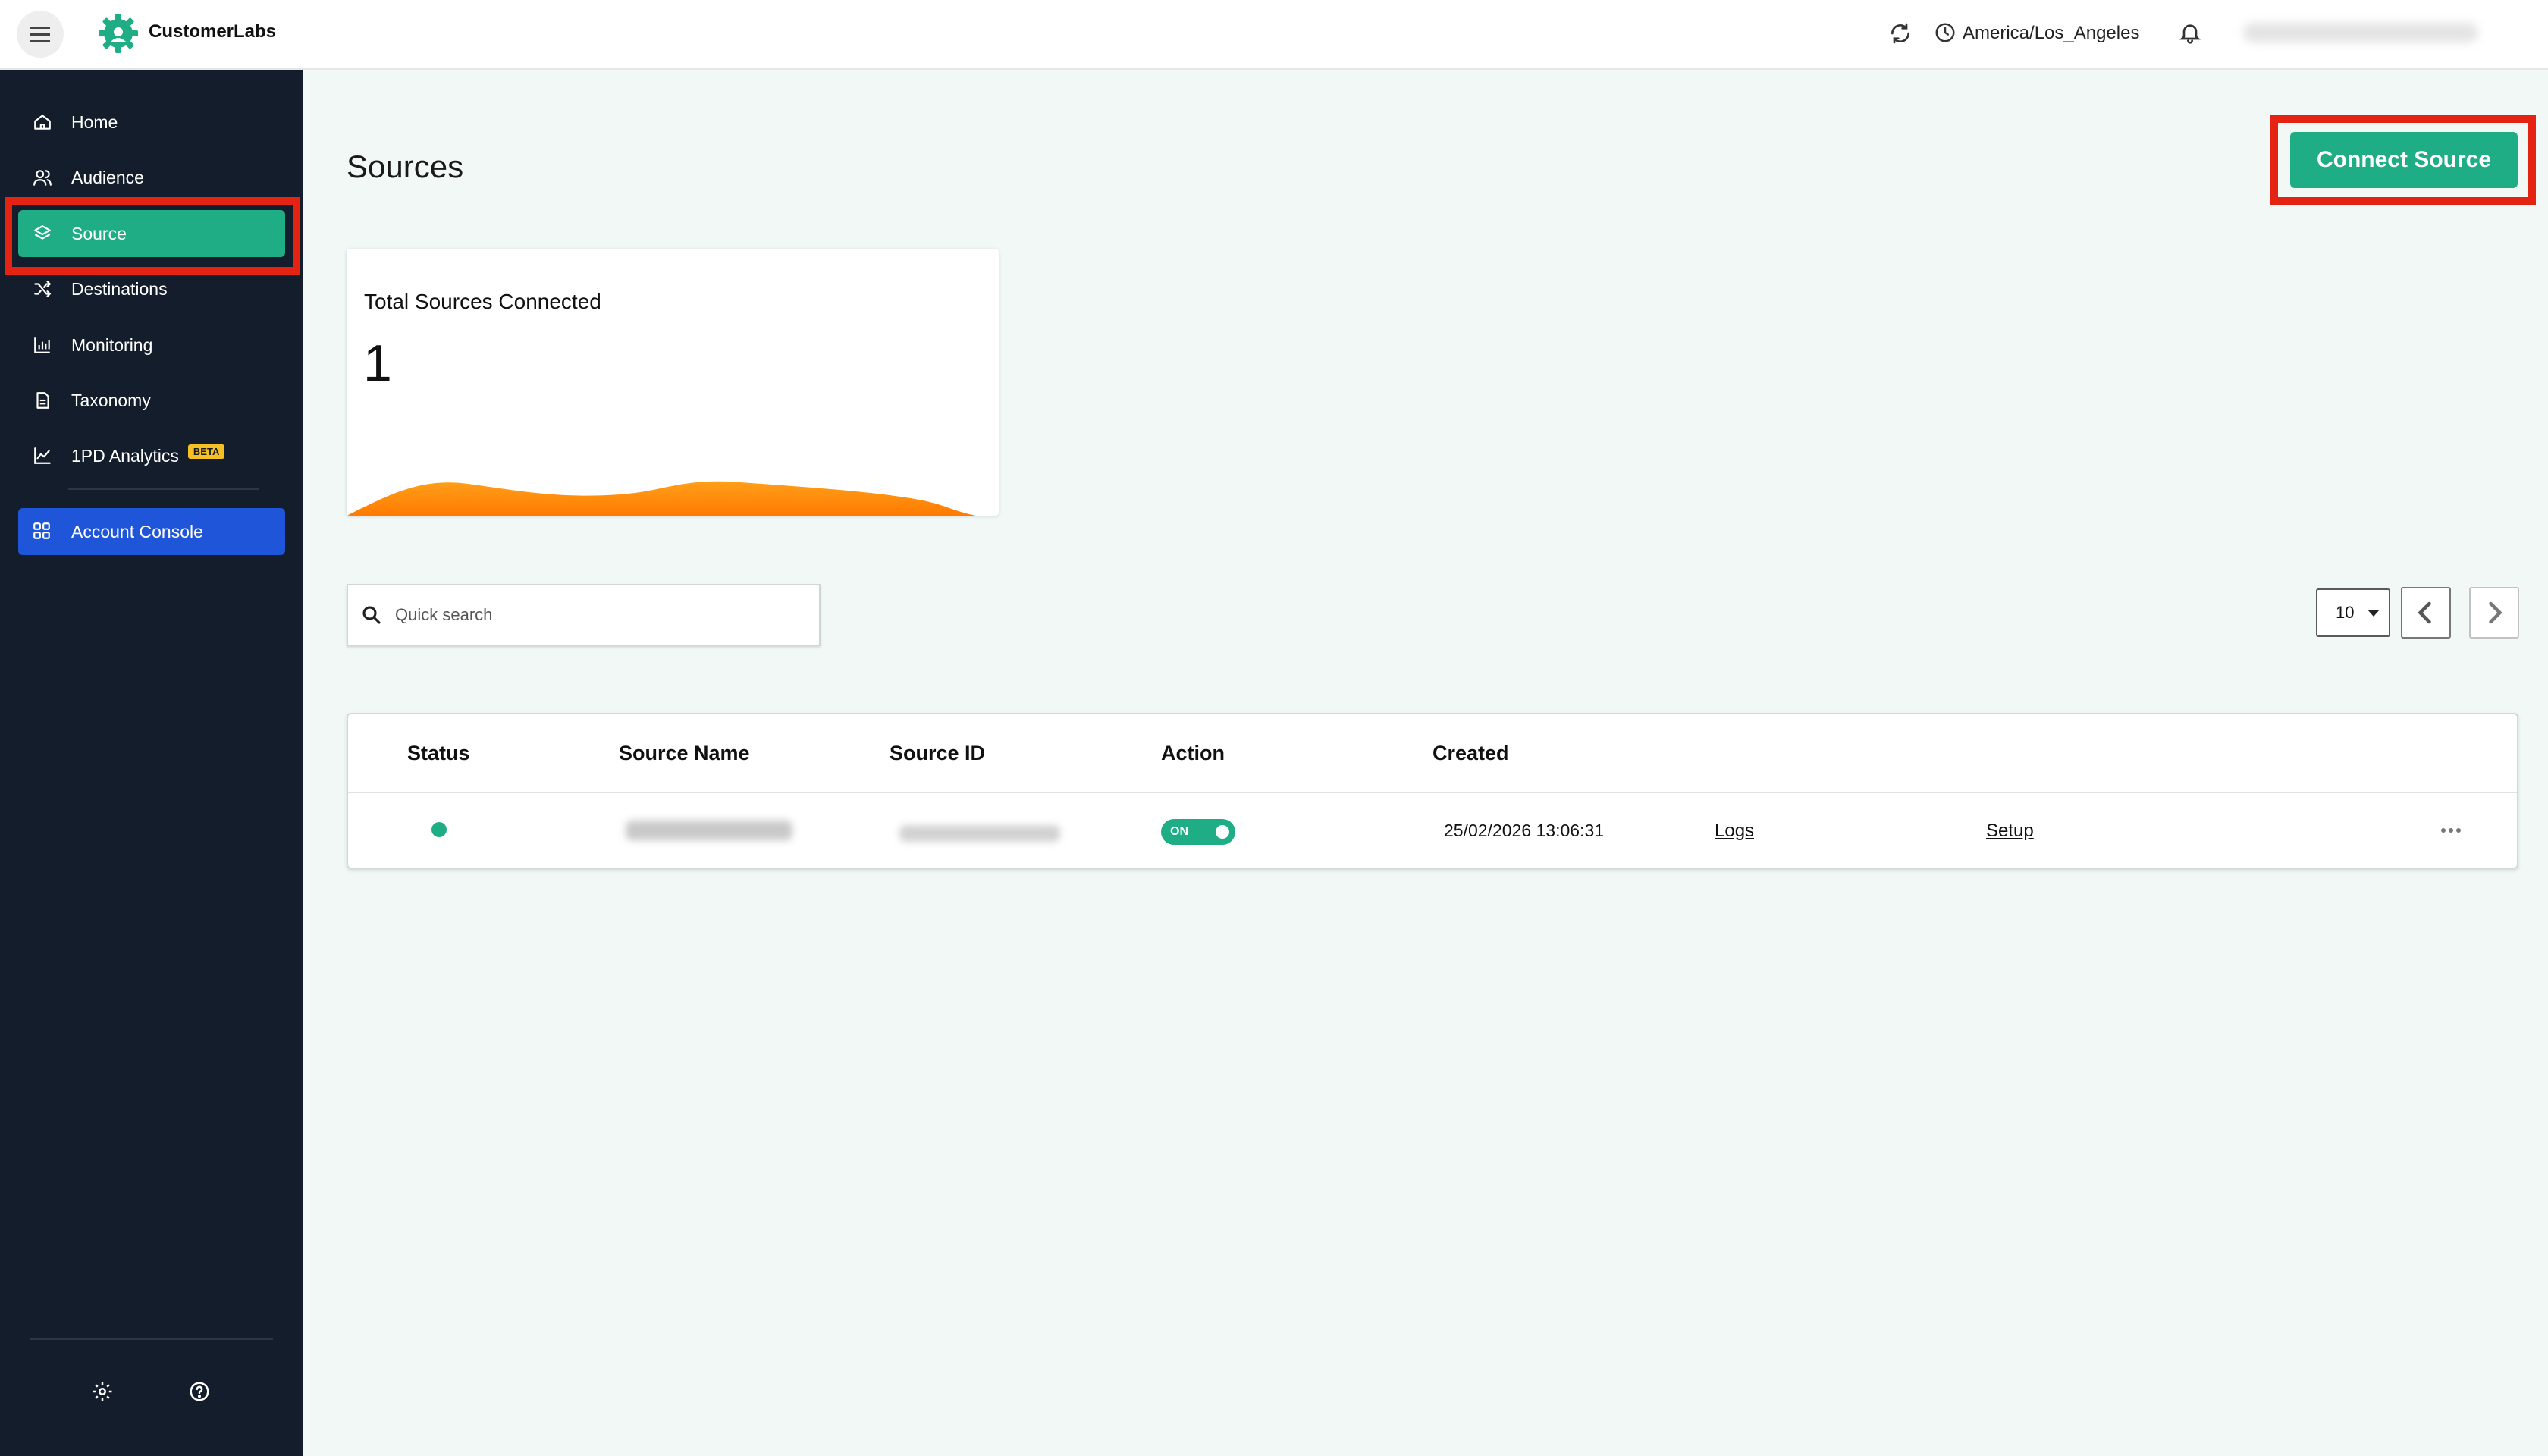  What do you see at coordinates (2404, 160) in the screenshot?
I see `connect-source-button: Connect Source` at bounding box center [2404, 160].